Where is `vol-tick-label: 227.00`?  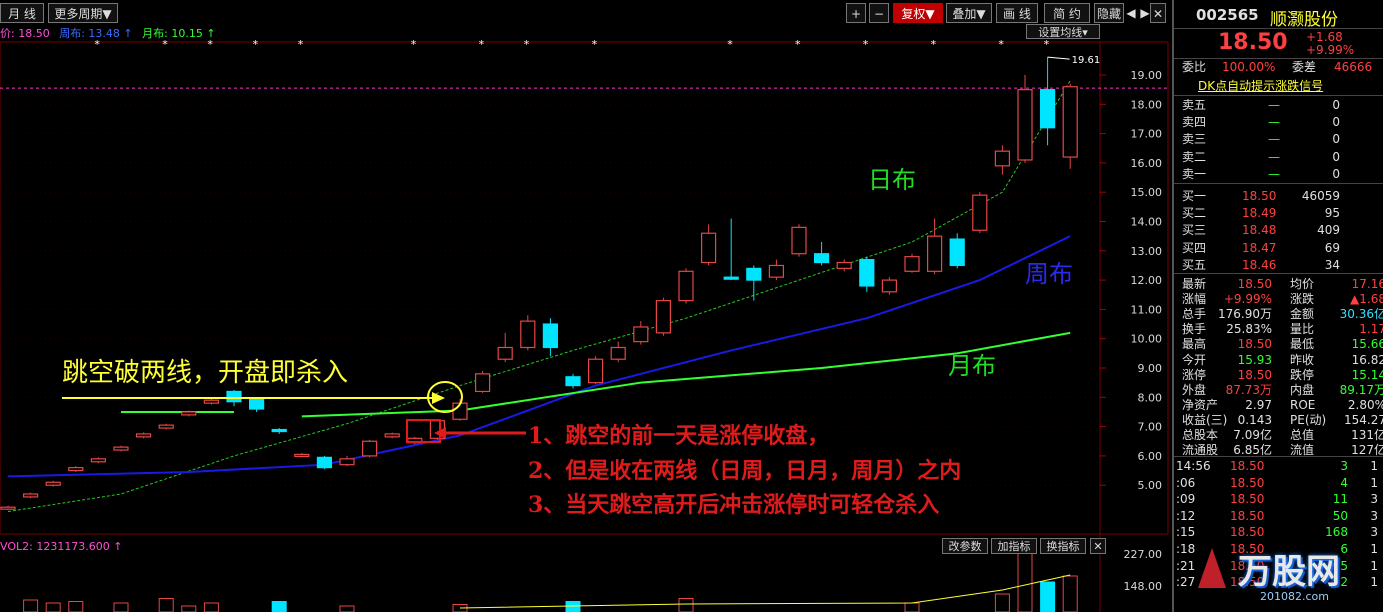 vol-tick-label: 227.00 is located at coordinates (1143, 554).